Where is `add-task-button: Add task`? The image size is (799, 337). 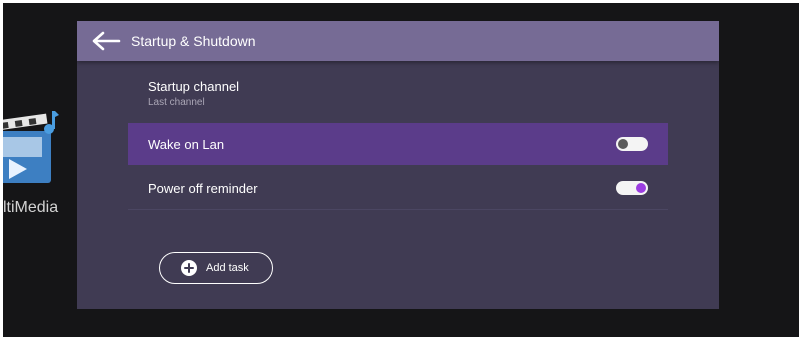 add-task-button: Add task is located at coordinates (216, 268).